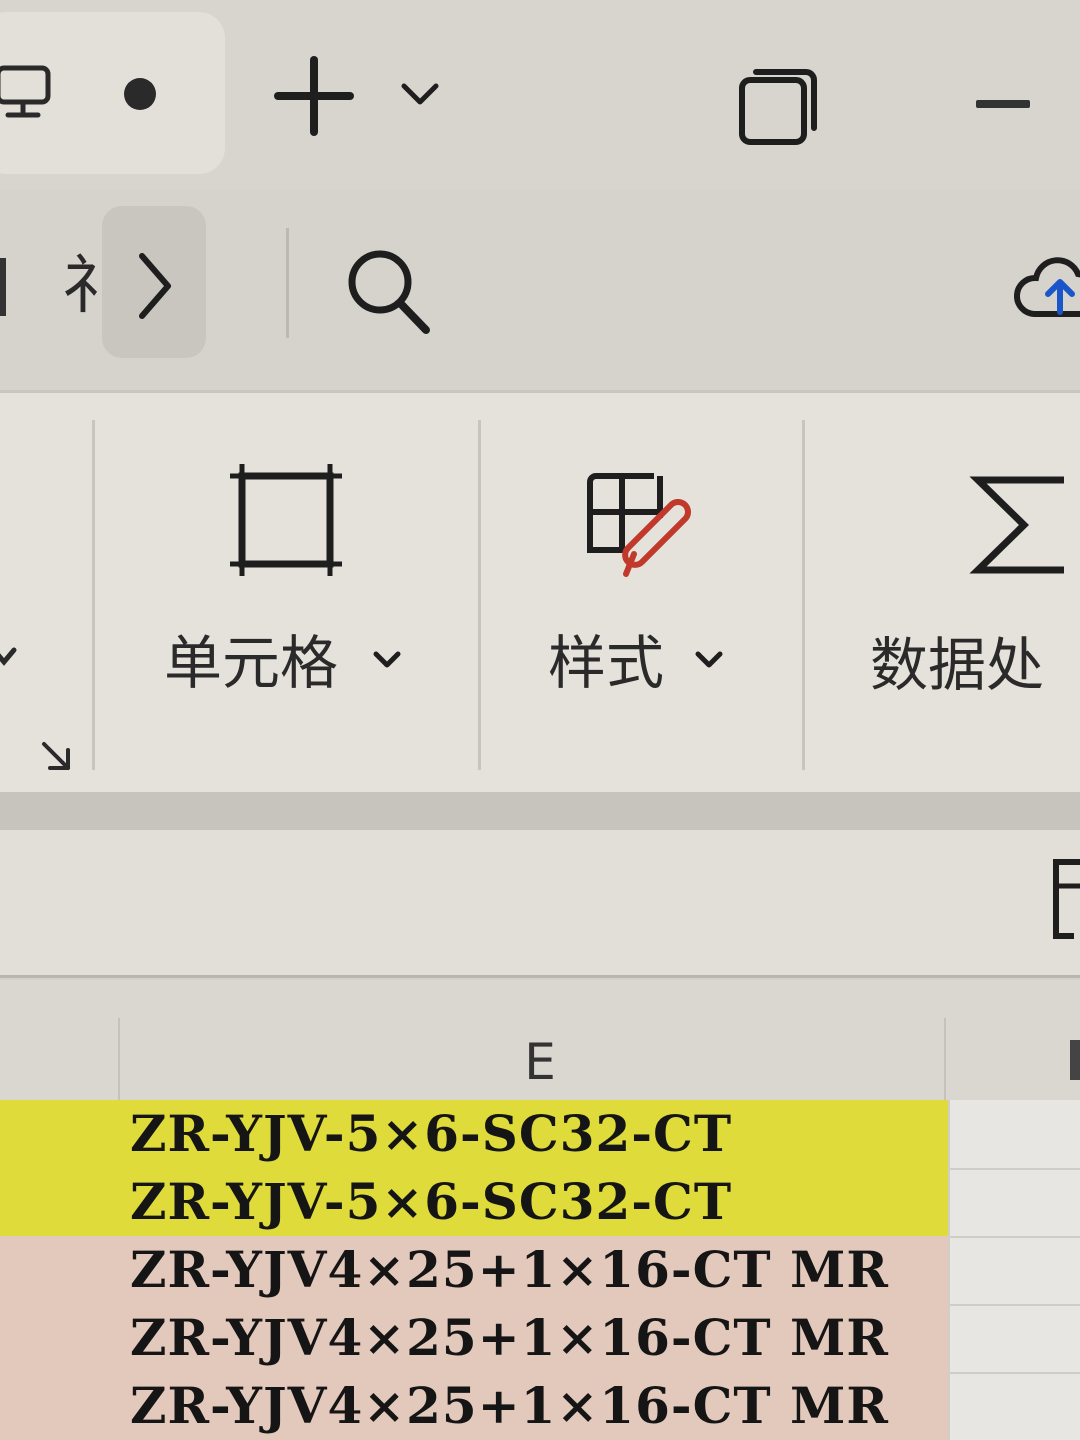 The image size is (1080, 1440). What do you see at coordinates (639, 525) in the screenshot?
I see `table-style-brush-icon` at bounding box center [639, 525].